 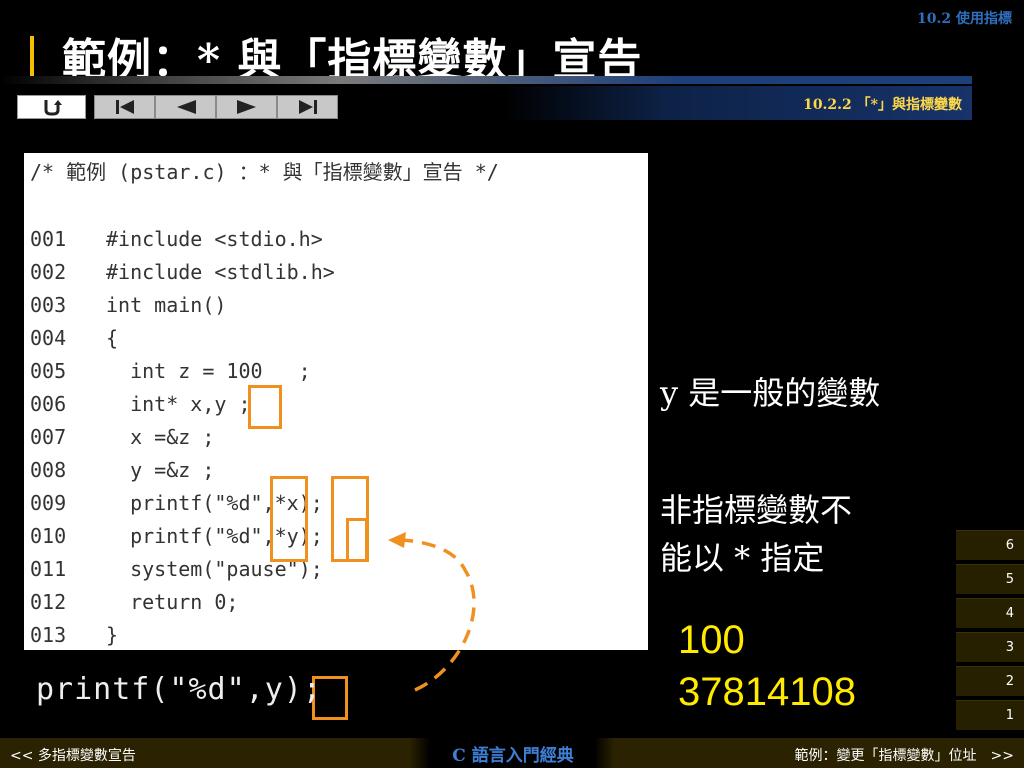 What do you see at coordinates (179, 689) in the screenshot?
I see `bottom-code-snippet: printf("%d",y);` at bounding box center [179, 689].